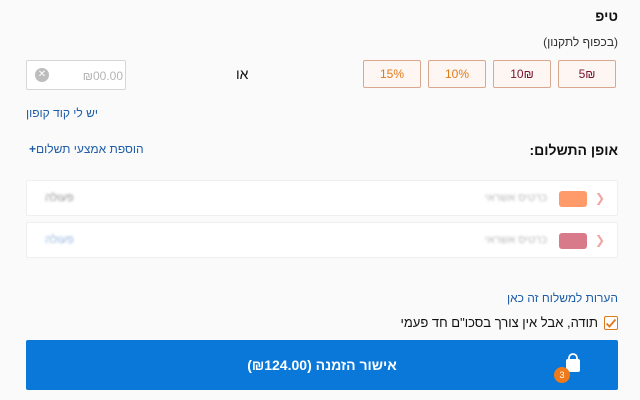 This screenshot has width=640, height=400. What do you see at coordinates (522, 74) in the screenshot?
I see `tip-option-10: 10₪` at bounding box center [522, 74].